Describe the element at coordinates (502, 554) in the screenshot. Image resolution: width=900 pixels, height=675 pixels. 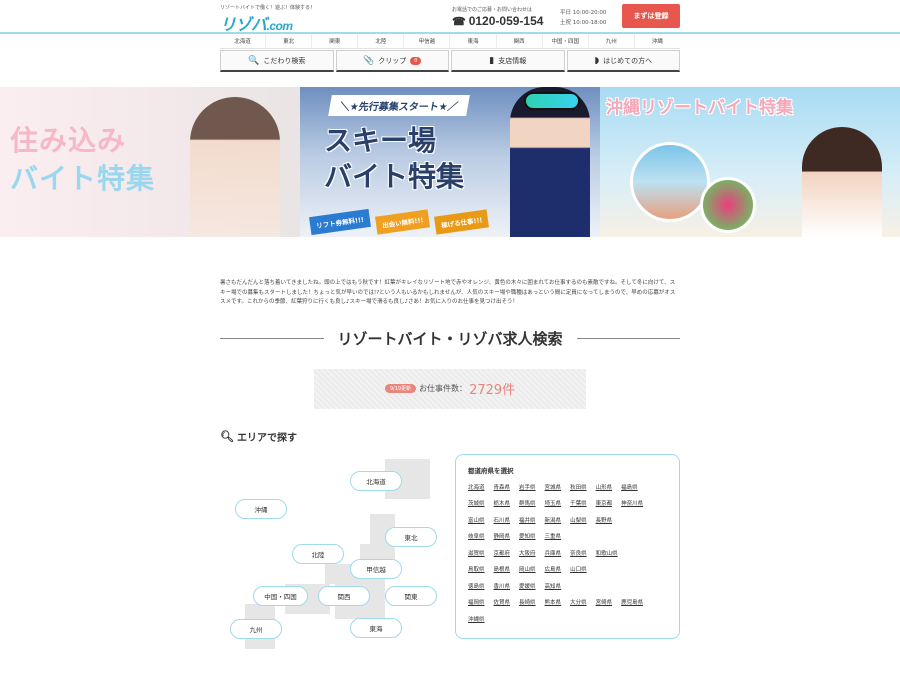
I see `prefecture-link: 京都府` at that location.